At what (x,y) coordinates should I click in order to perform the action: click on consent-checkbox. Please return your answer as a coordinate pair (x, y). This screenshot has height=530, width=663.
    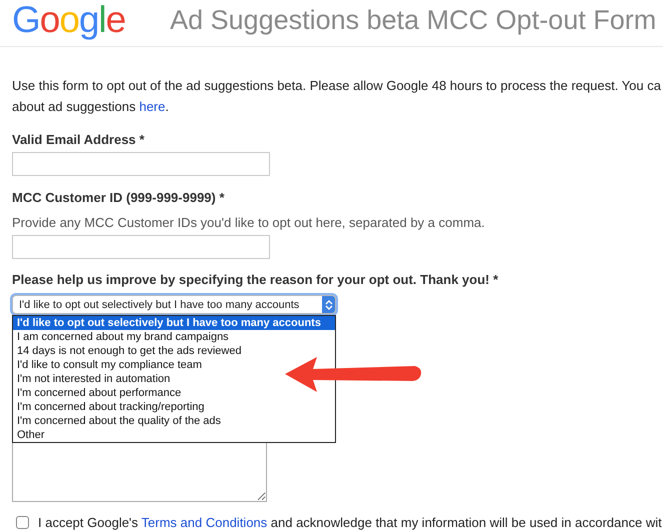
    Looking at the image, I should click on (22, 522).